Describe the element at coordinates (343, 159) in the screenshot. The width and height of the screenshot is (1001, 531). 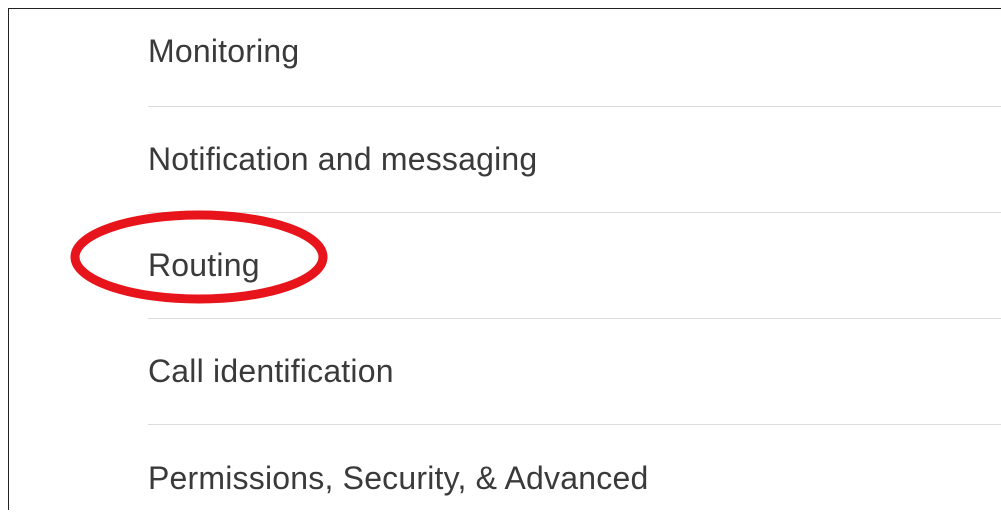
I see `menu-item-label: Notification and messaging` at that location.